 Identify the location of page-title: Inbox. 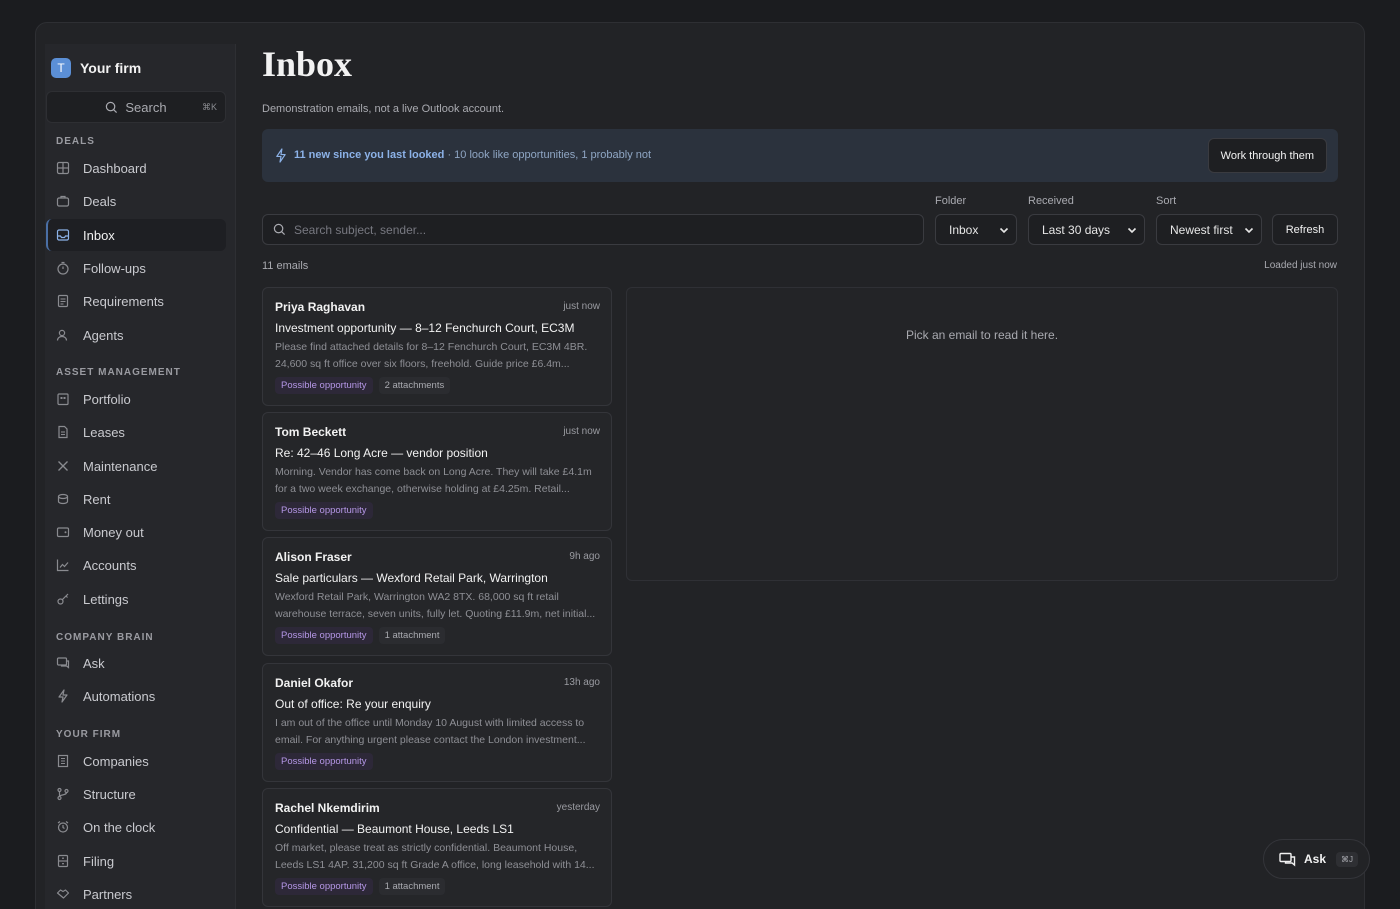
(307, 64).